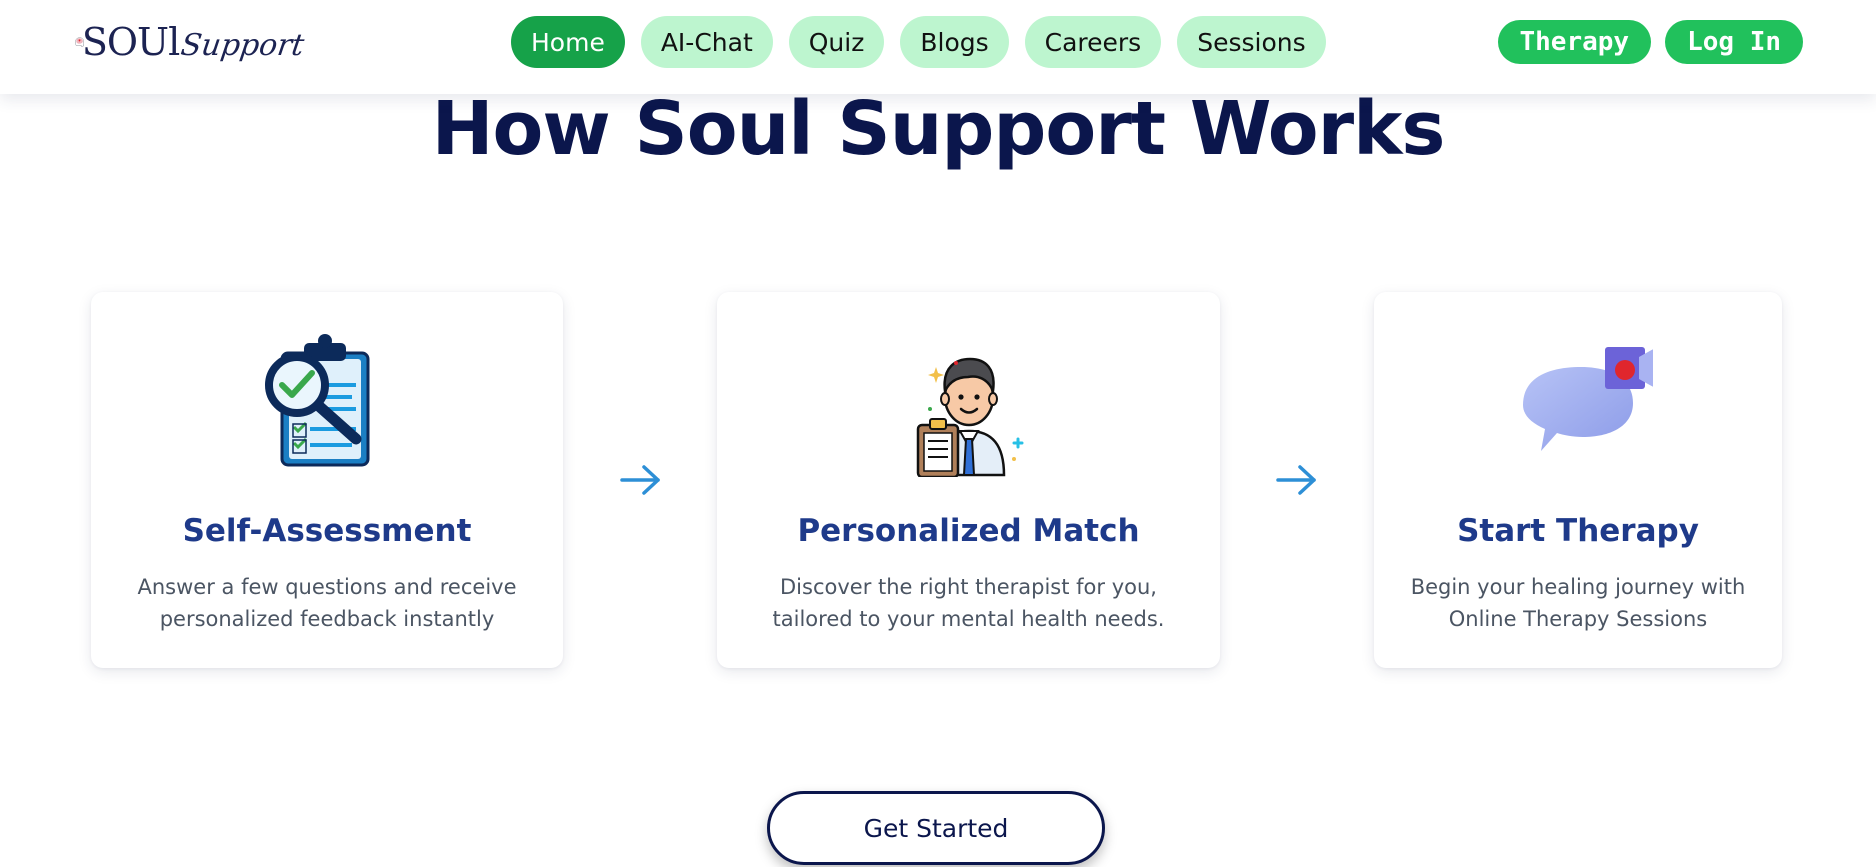 Image resolution: width=1876 pixels, height=867 pixels. What do you see at coordinates (706, 42) in the screenshot?
I see `nav-ai-chat: AI-Chat` at bounding box center [706, 42].